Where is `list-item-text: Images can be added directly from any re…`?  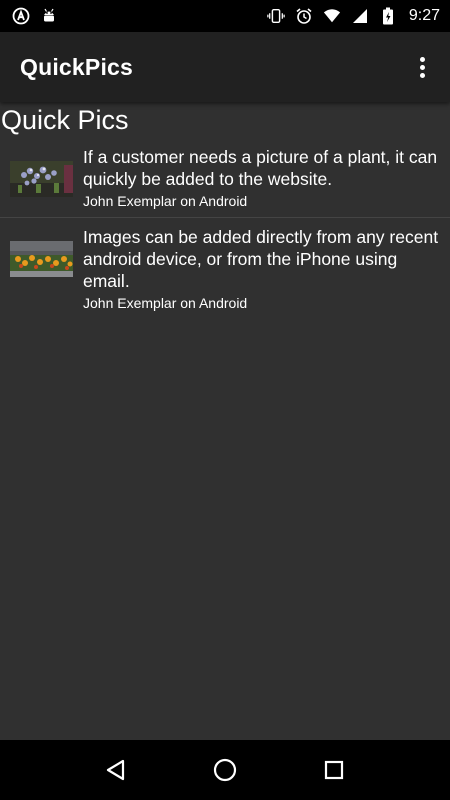 list-item-text: Images can be added directly from any re… is located at coordinates (261, 269).